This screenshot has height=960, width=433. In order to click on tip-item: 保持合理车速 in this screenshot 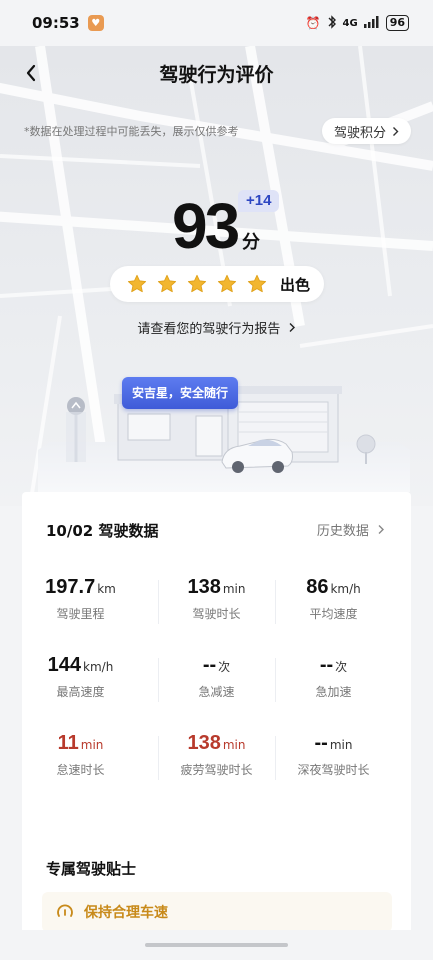, I will do `click(217, 912)`.